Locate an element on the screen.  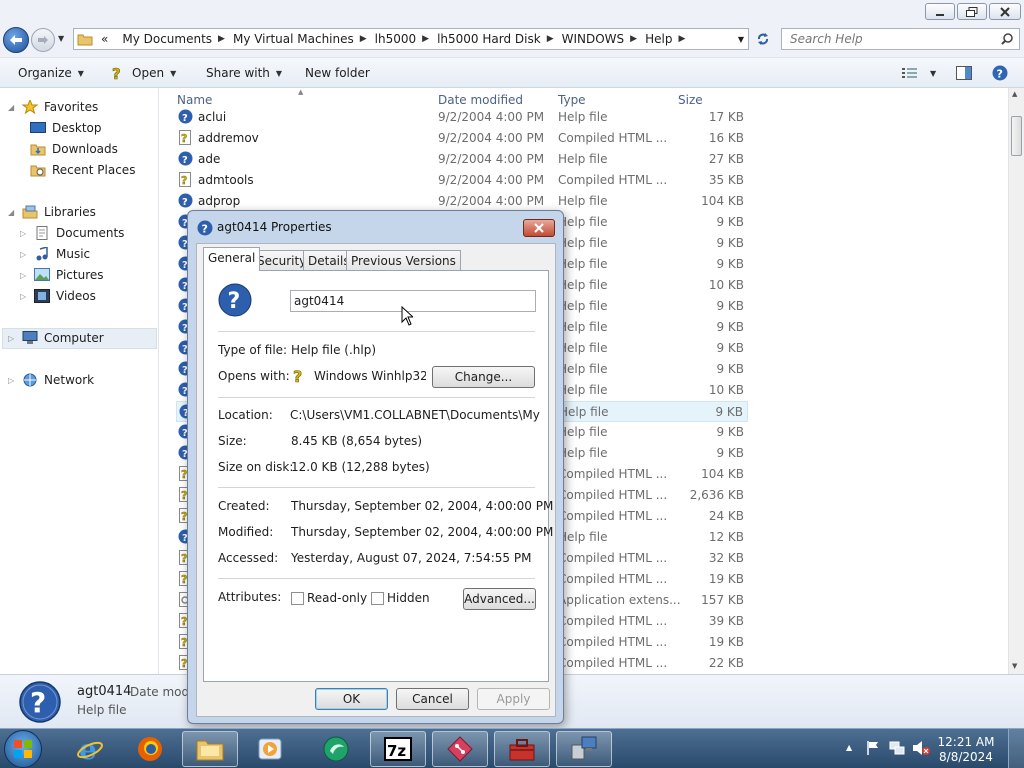
scroll-down-icon: ▼ is located at coordinates (1014, 666).